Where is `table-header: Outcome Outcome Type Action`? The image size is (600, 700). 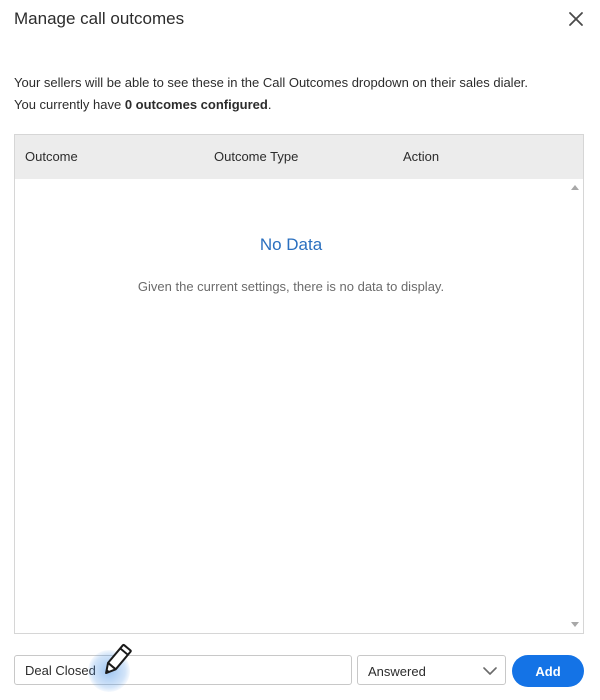
table-header: Outcome Outcome Type Action is located at coordinates (299, 157).